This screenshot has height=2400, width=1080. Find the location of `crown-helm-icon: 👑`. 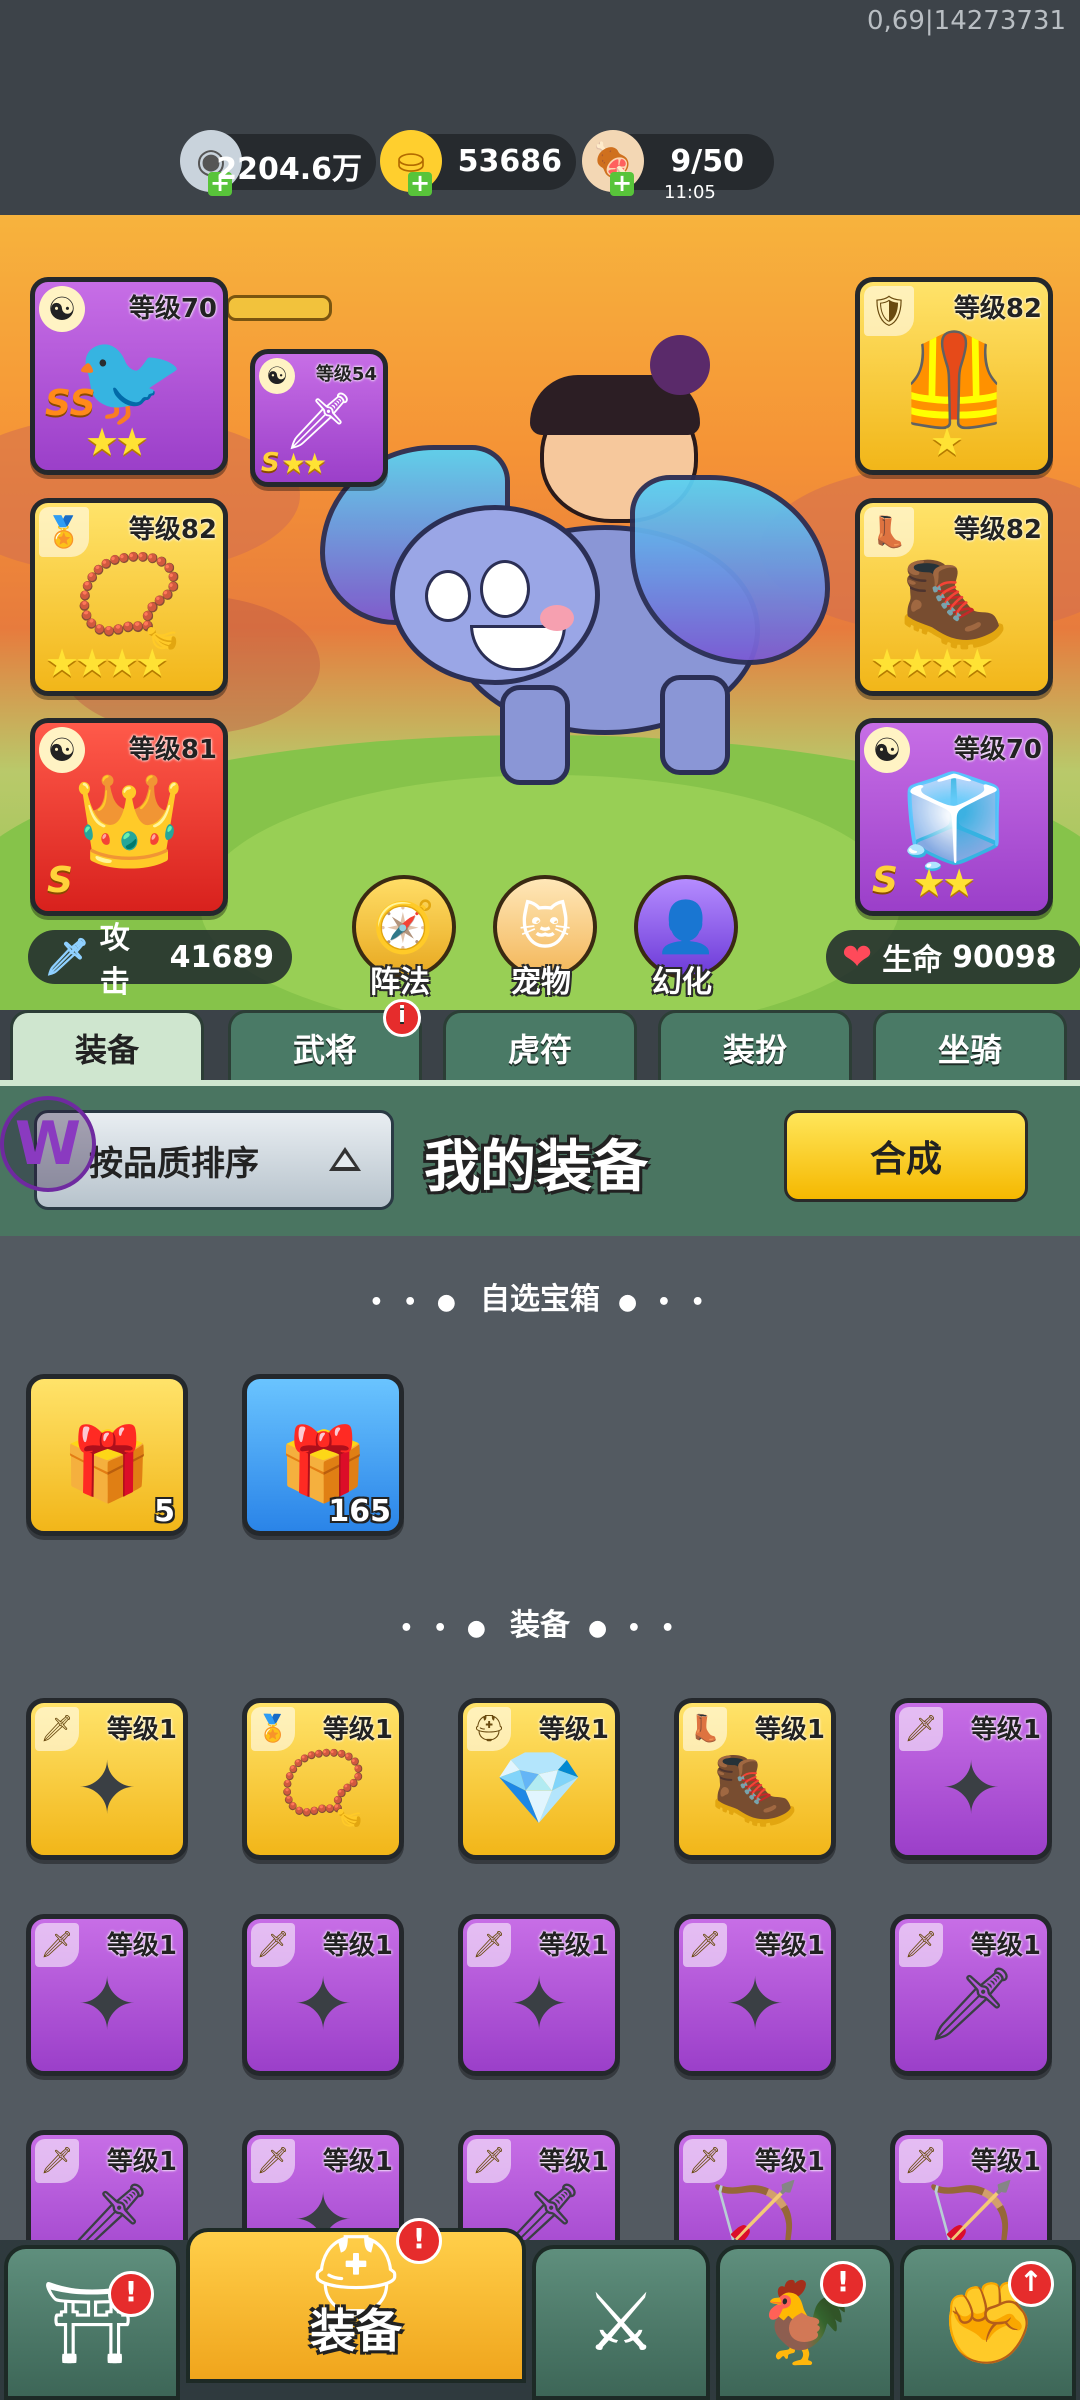

crown-helm-icon: 👑 is located at coordinates (129, 821).